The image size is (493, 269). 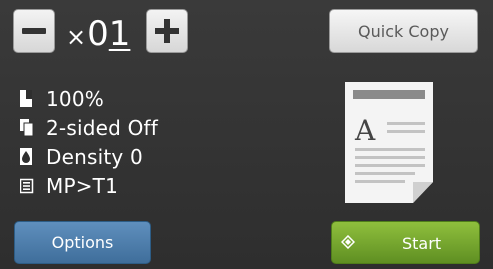 I want to click on start-button: Start, so click(x=405, y=242).